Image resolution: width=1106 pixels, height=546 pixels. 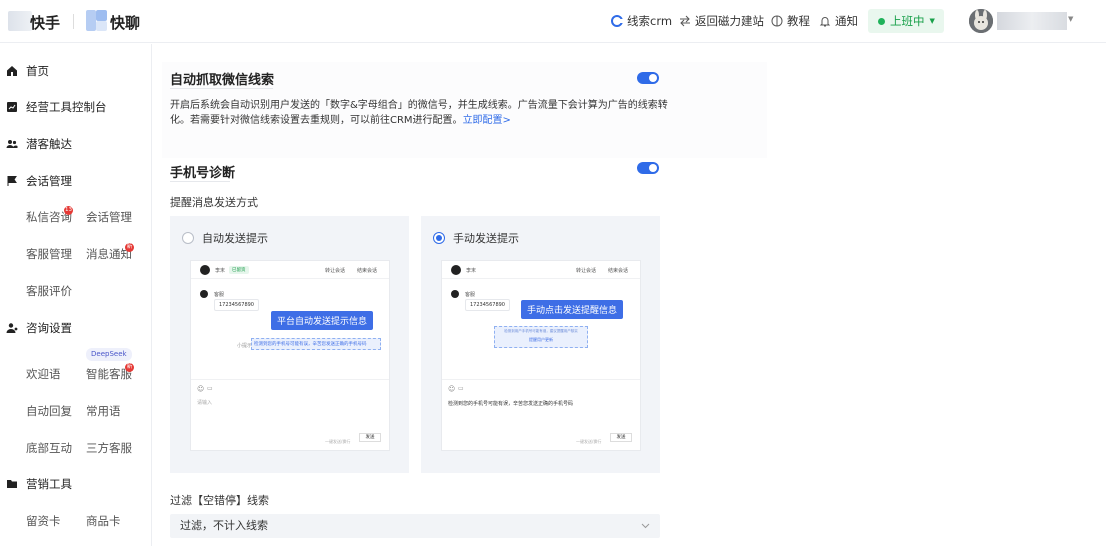 I want to click on nav-notify: 通知, so click(x=838, y=21).